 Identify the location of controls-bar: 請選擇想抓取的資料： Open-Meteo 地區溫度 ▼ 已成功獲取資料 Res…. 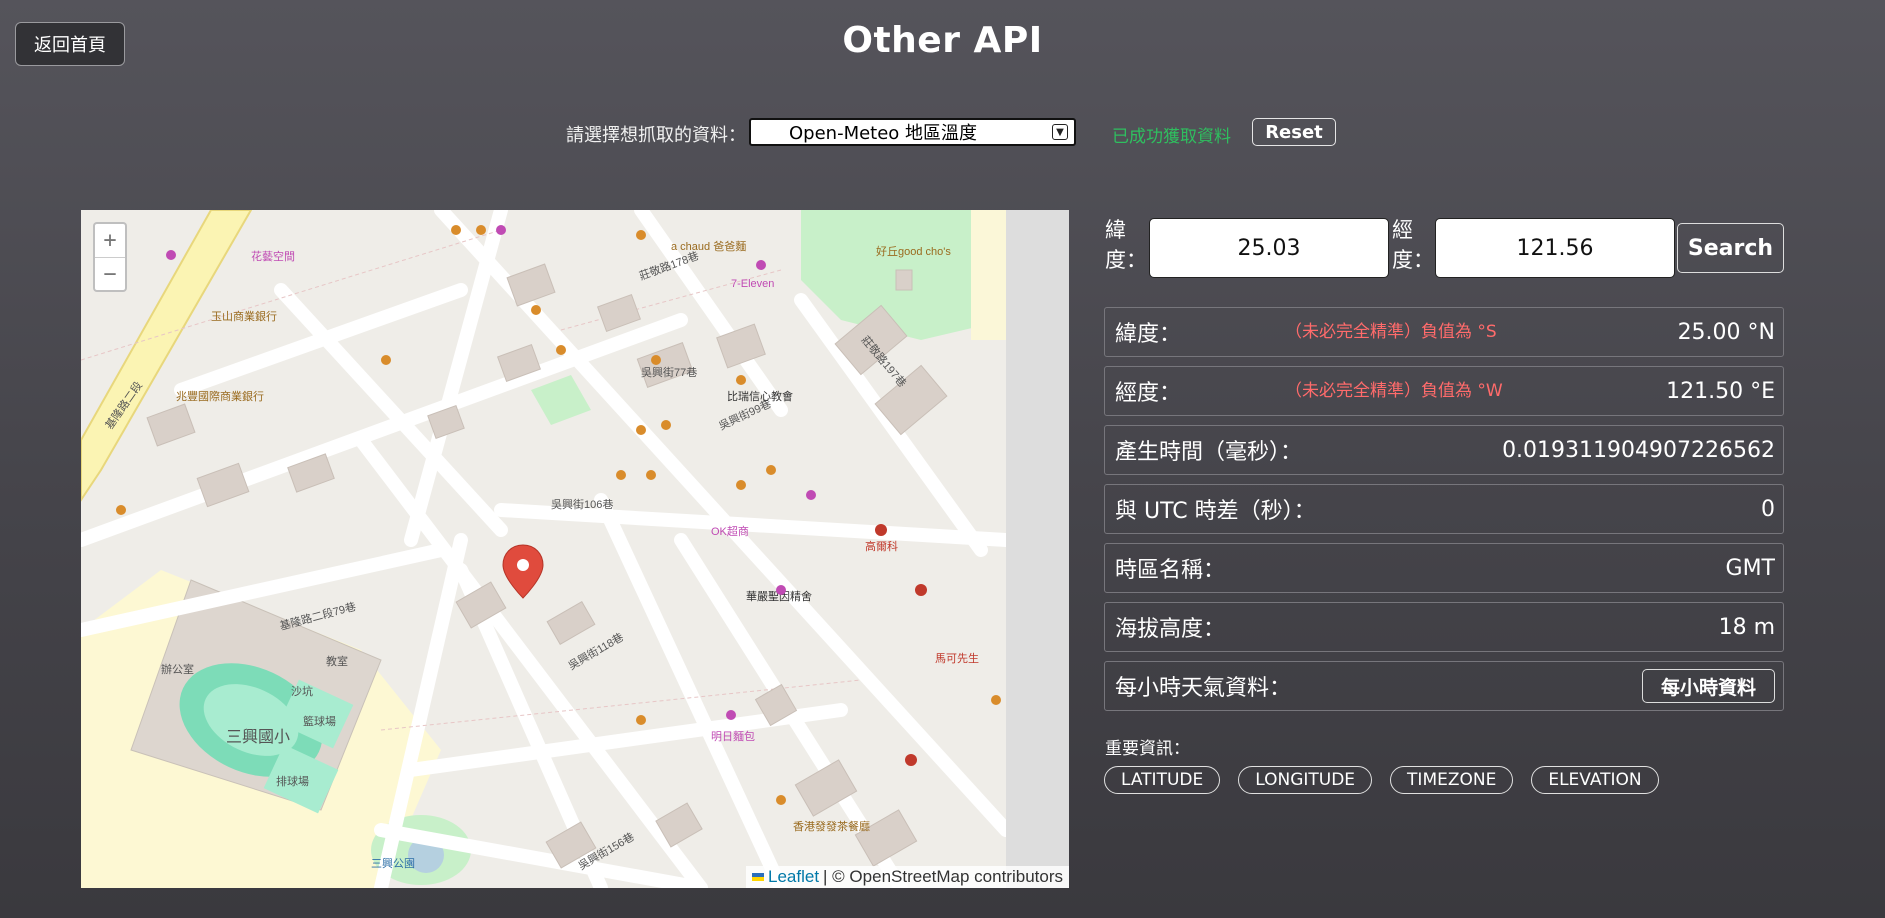
(942, 133).